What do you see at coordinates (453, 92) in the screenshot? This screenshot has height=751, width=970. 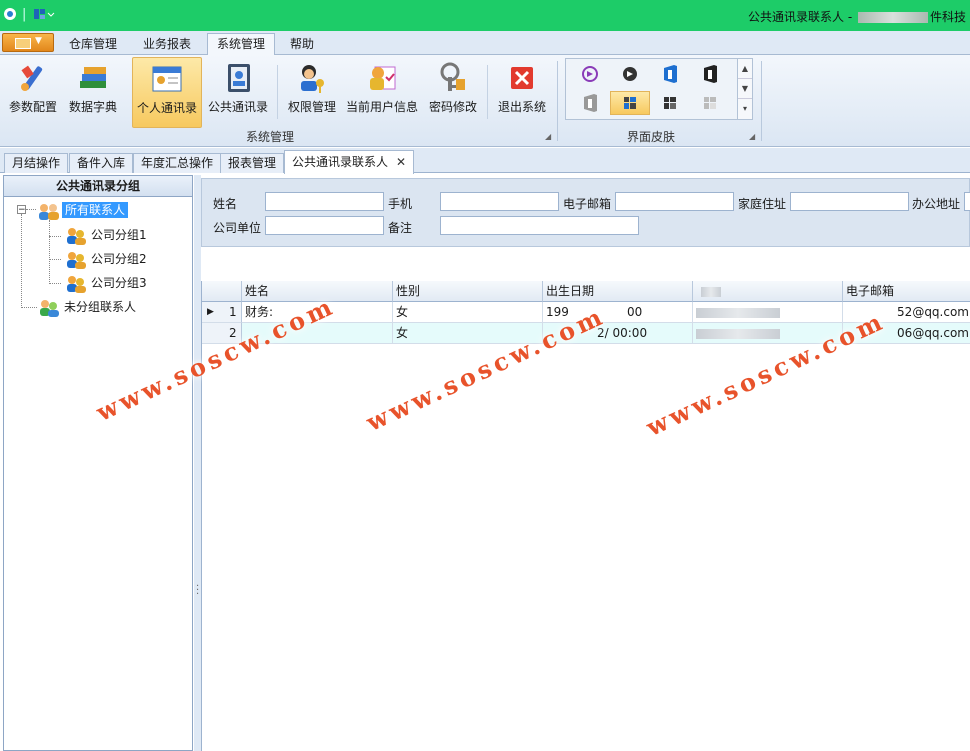 I see `password-change-button: 密码修改` at bounding box center [453, 92].